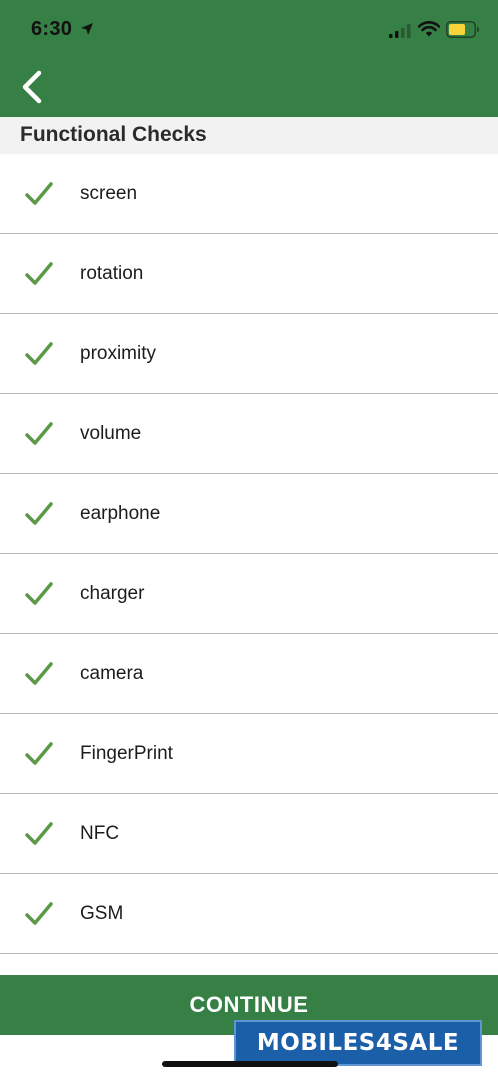 This screenshot has width=498, height=1080. I want to click on check-row-fingerprint: FingerPrint, so click(249, 754).